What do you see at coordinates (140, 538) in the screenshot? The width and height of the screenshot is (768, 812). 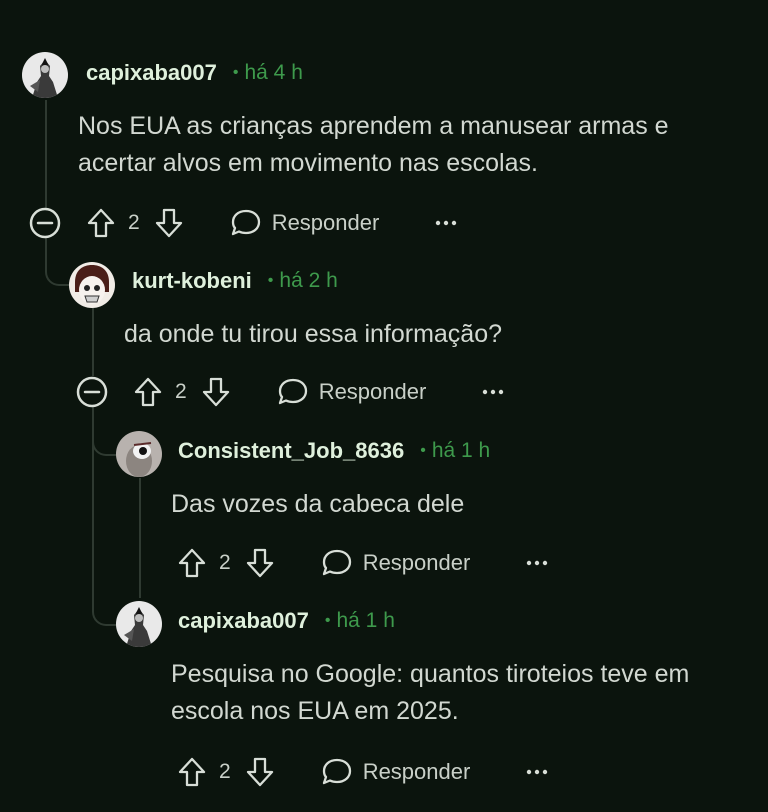 I see `thread-line-level3` at bounding box center [140, 538].